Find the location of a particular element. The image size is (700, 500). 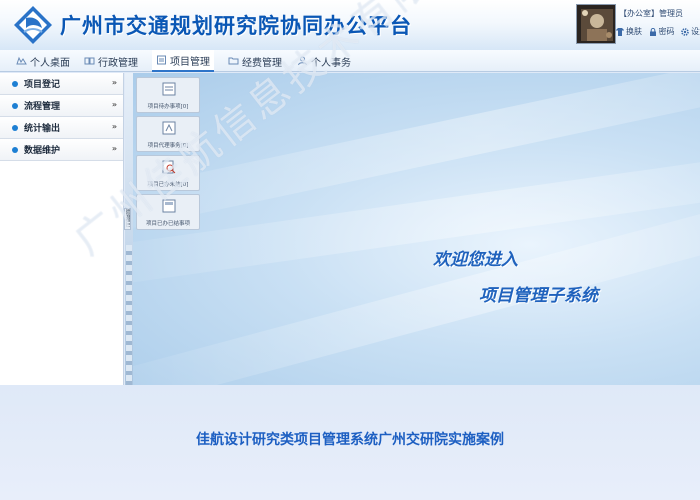

settings-link-label: 设置 is located at coordinates (695, 31).